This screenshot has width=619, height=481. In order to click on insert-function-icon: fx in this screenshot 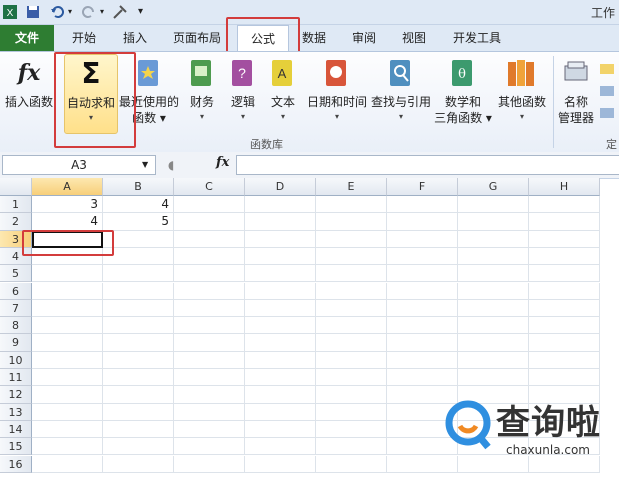, I will do `click(222, 162)`.